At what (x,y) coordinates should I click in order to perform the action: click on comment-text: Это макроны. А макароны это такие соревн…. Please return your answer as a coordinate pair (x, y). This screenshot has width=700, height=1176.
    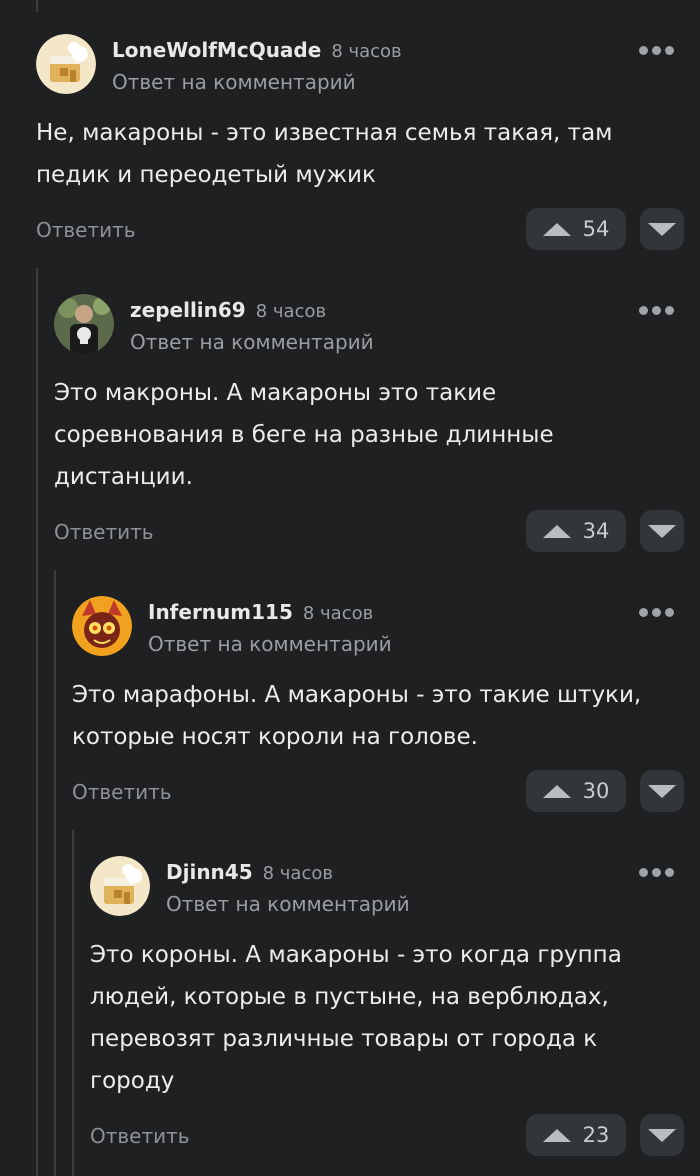
    Looking at the image, I should click on (304, 435).